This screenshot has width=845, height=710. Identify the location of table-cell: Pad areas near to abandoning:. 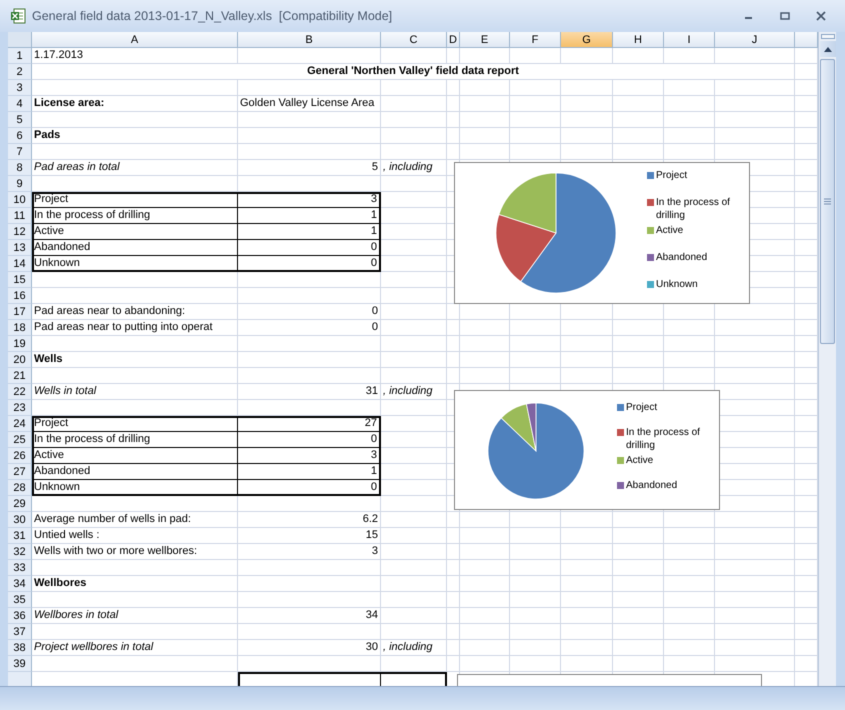
(135, 312).